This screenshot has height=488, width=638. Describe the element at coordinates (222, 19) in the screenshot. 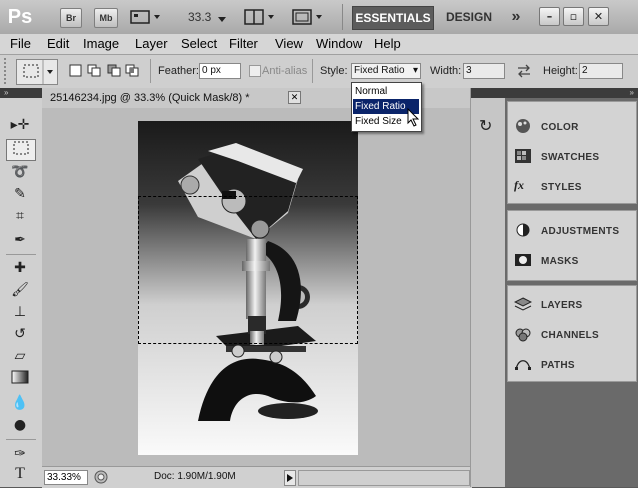

I see `zoom-dropdown-icon` at that location.